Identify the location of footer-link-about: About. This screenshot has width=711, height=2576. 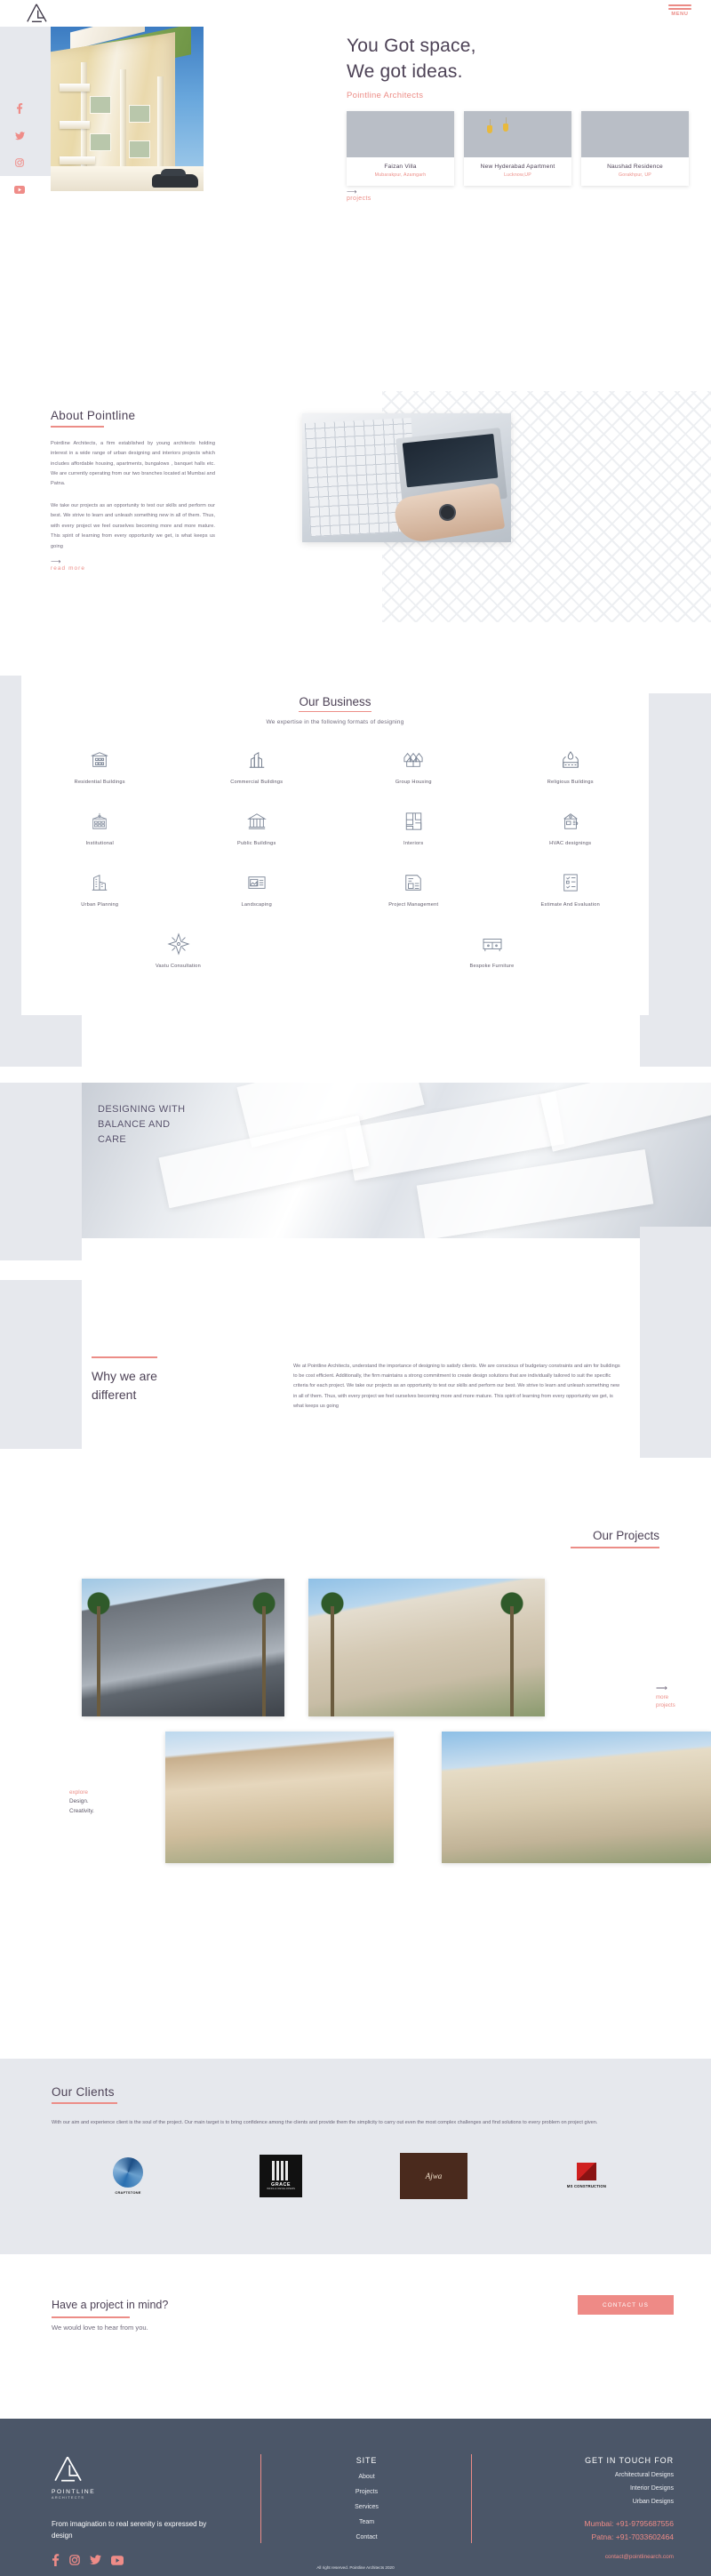
(366, 2477).